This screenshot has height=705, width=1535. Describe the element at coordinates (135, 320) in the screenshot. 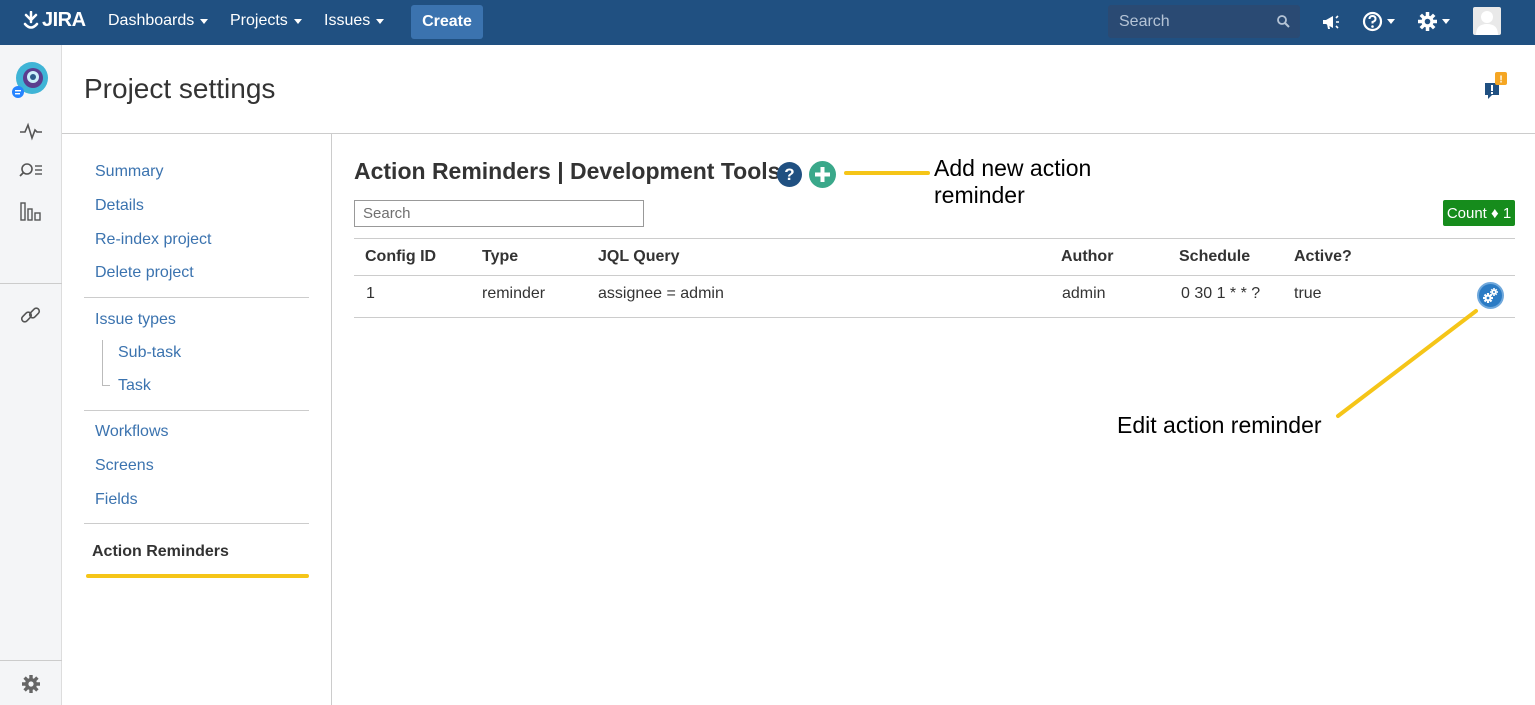

I see `settings-nav-issue-types: Issue types` at that location.